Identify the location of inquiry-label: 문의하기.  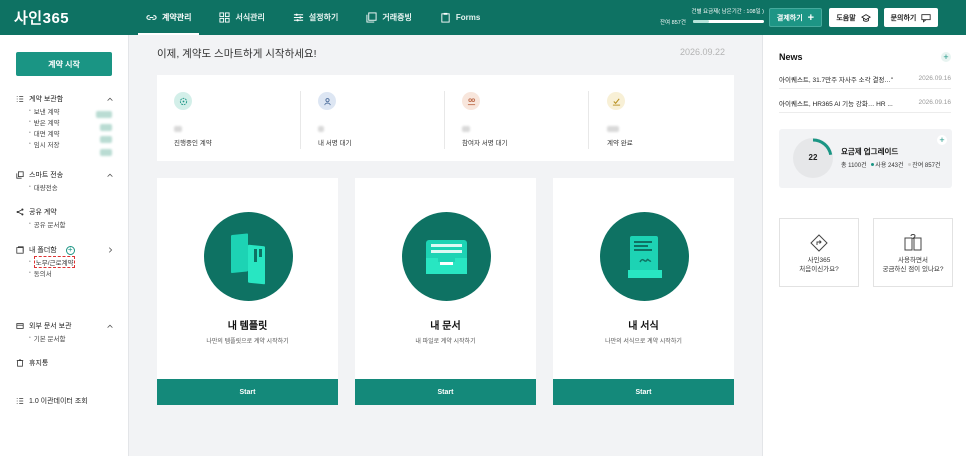
(903, 18).